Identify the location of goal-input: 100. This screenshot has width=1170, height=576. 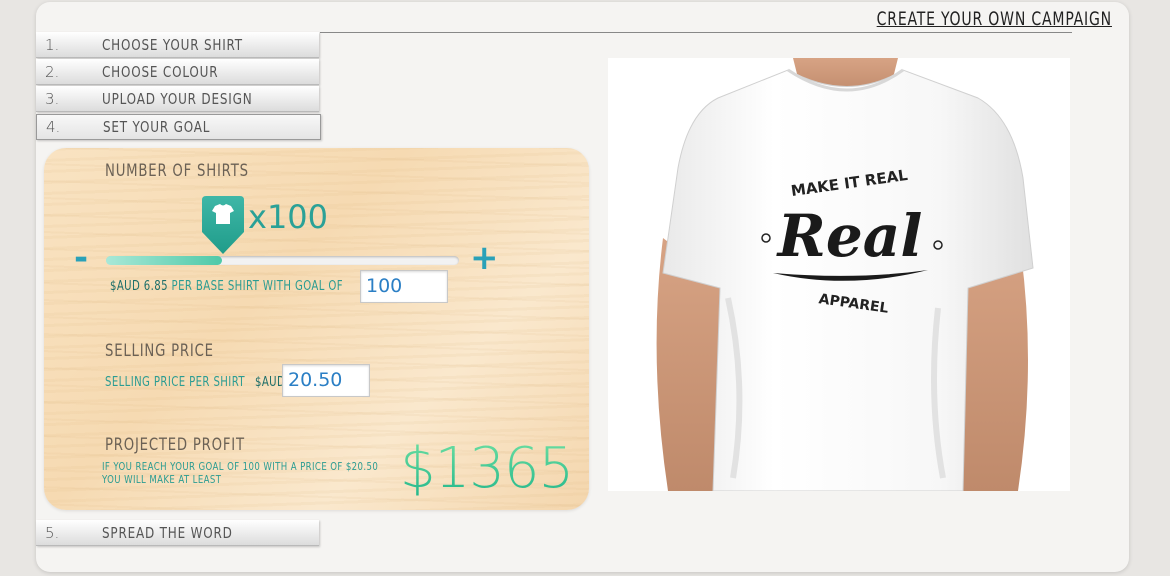
(404, 286).